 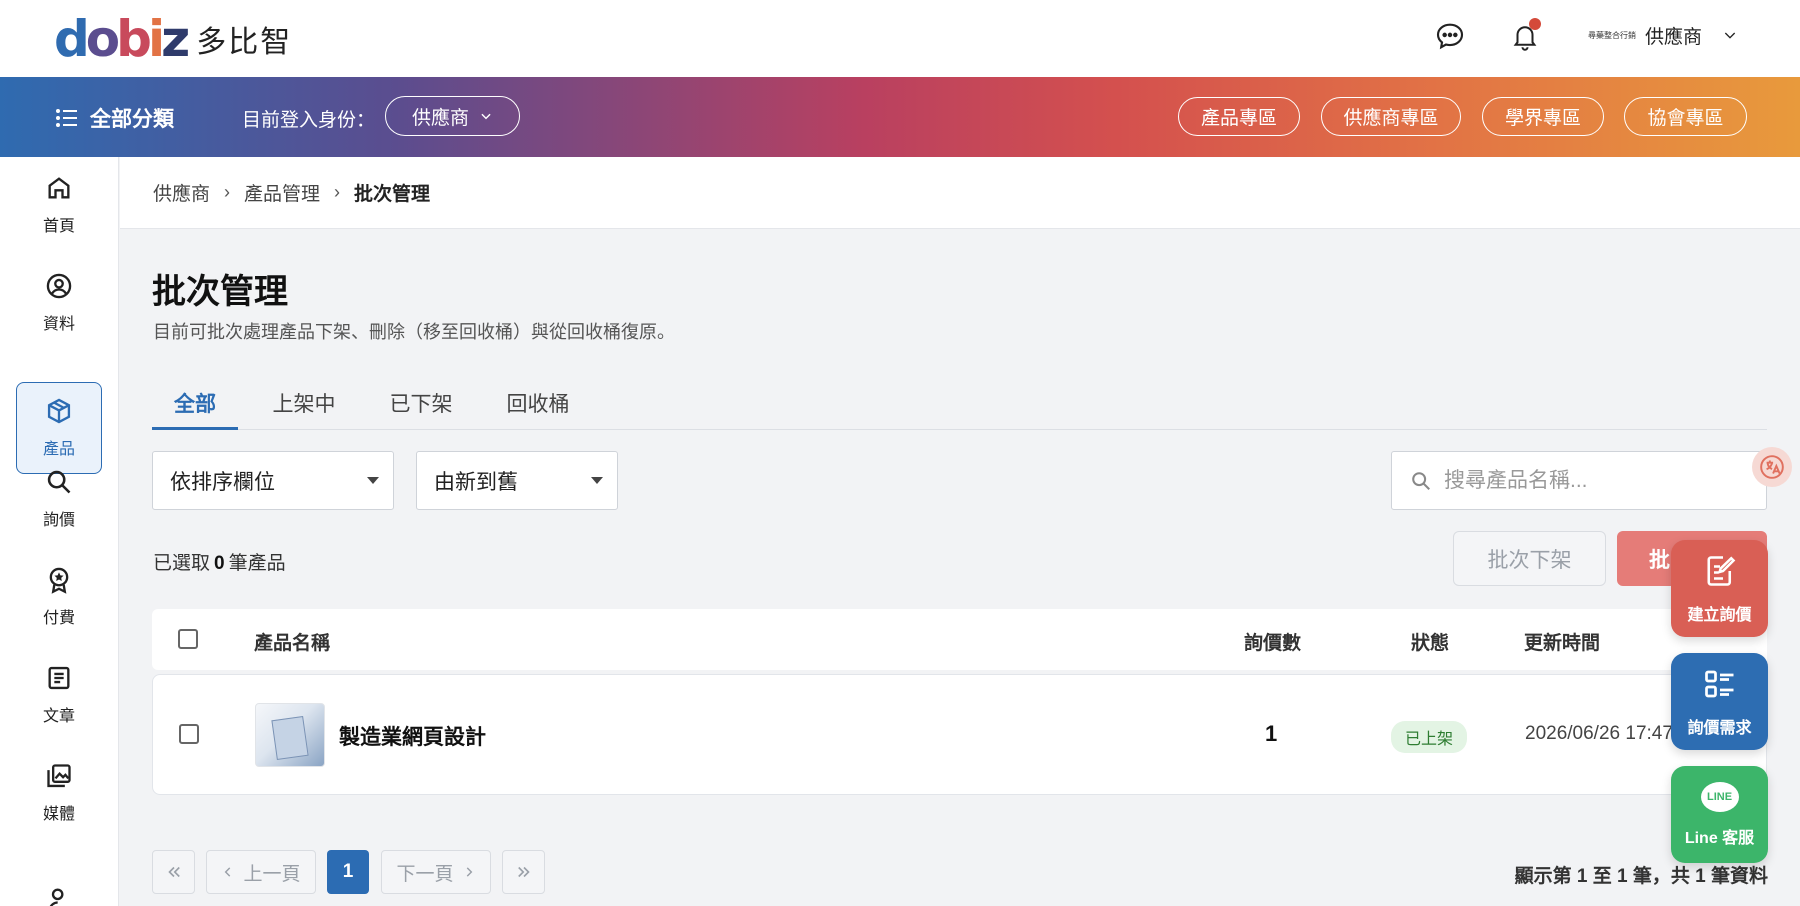 I want to click on sidebar-item-media: 媒體, so click(x=59, y=793).